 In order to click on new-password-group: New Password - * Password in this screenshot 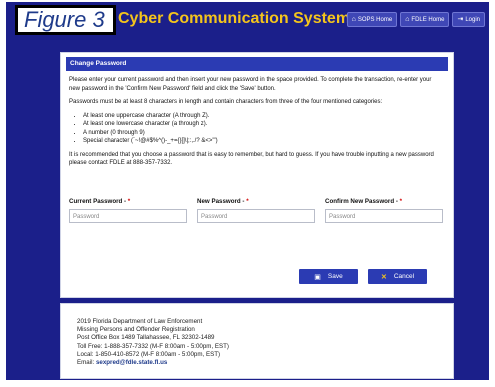, I will do `click(256, 210)`.